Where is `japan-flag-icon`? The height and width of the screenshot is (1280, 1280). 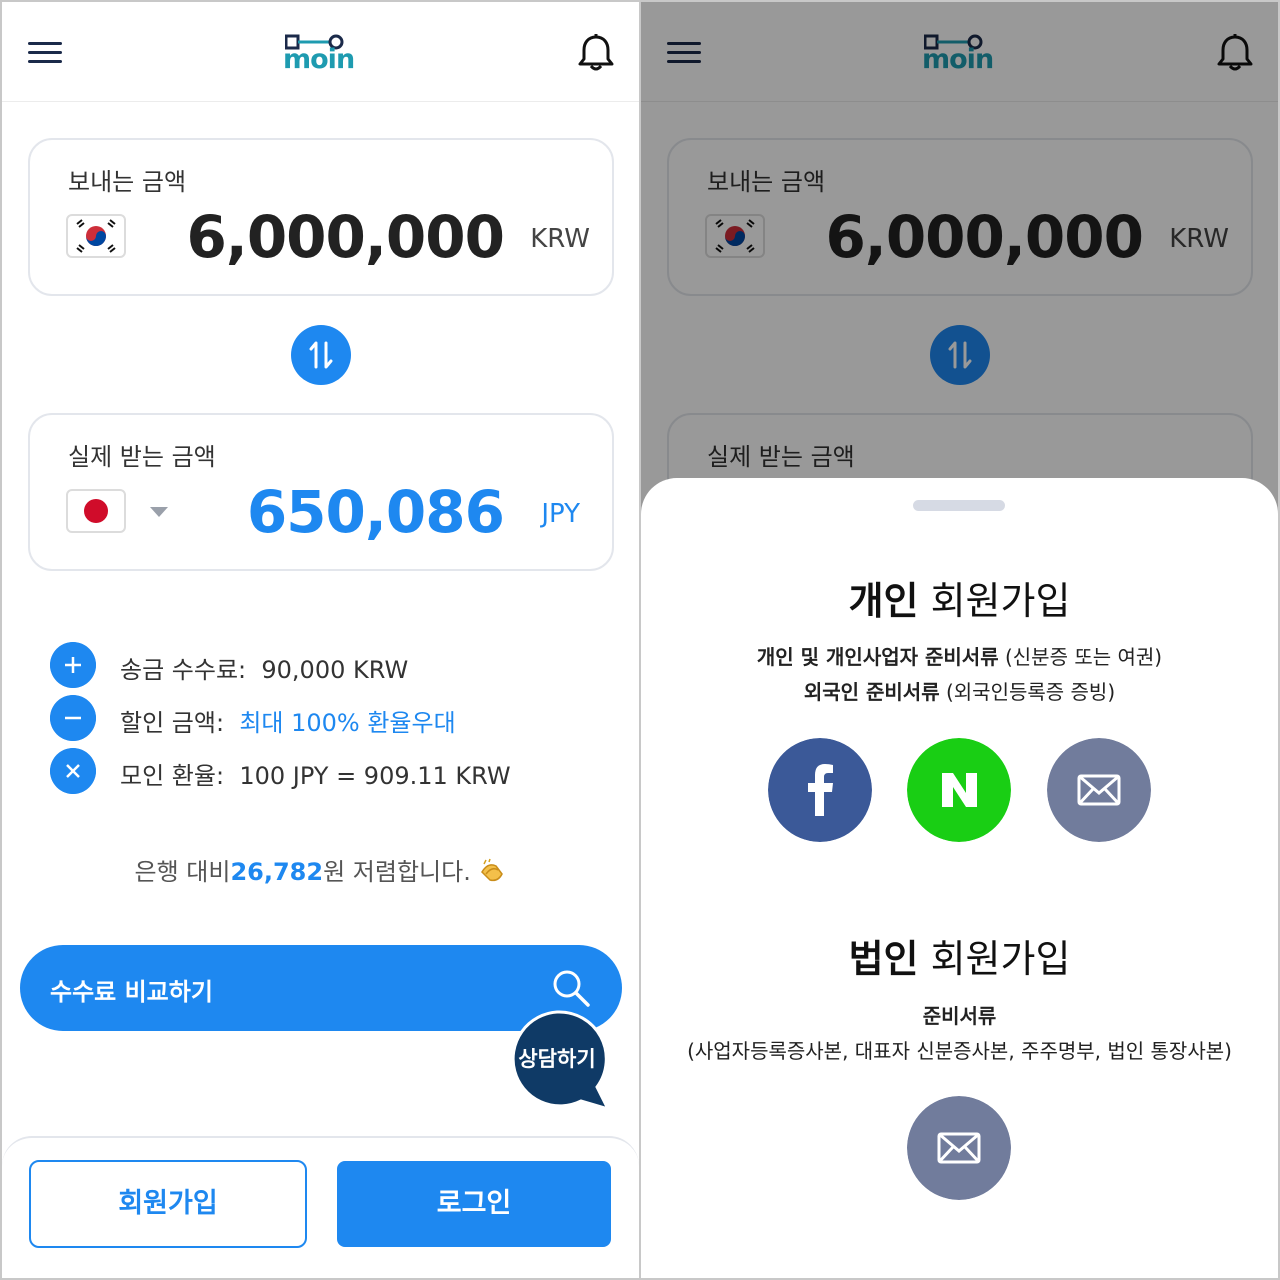 japan-flag-icon is located at coordinates (96, 511).